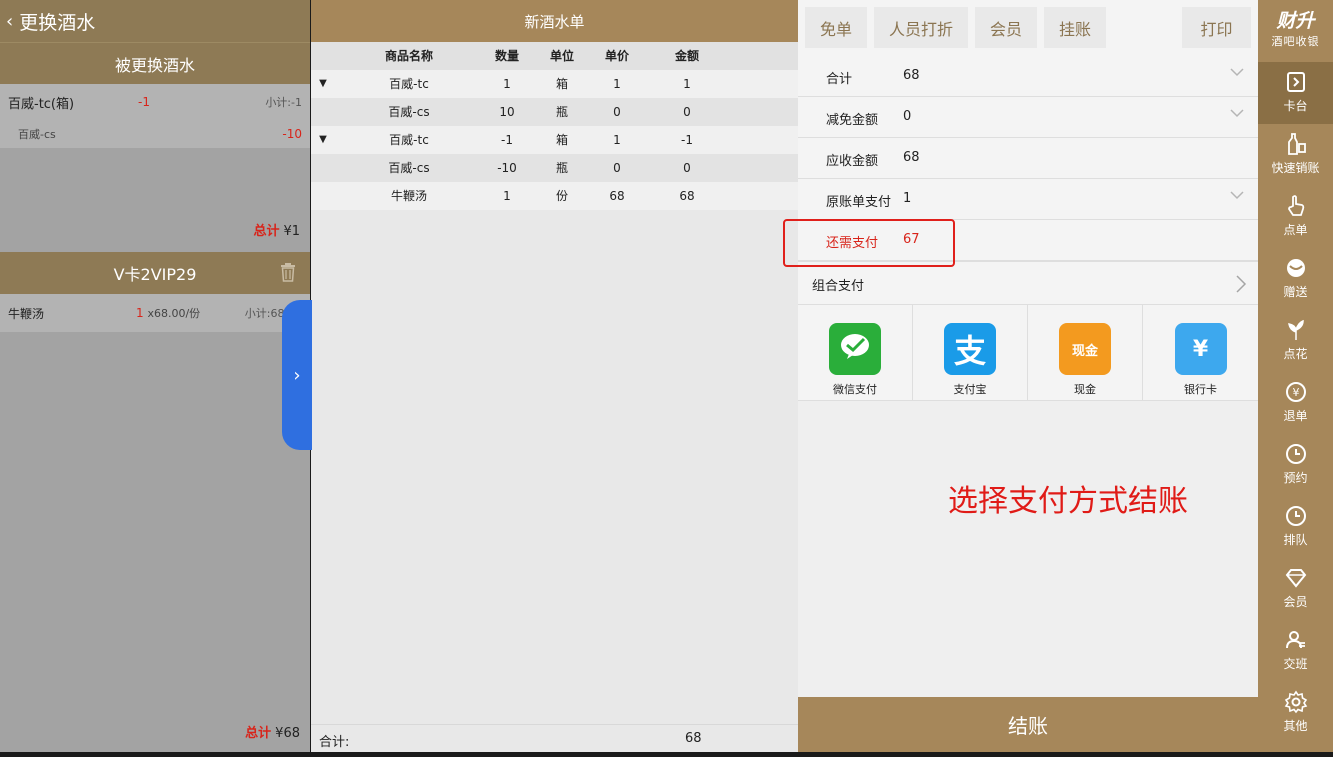 This screenshot has width=1333, height=757. I want to click on item-qty: 1 x68.00/份, so click(168, 313).